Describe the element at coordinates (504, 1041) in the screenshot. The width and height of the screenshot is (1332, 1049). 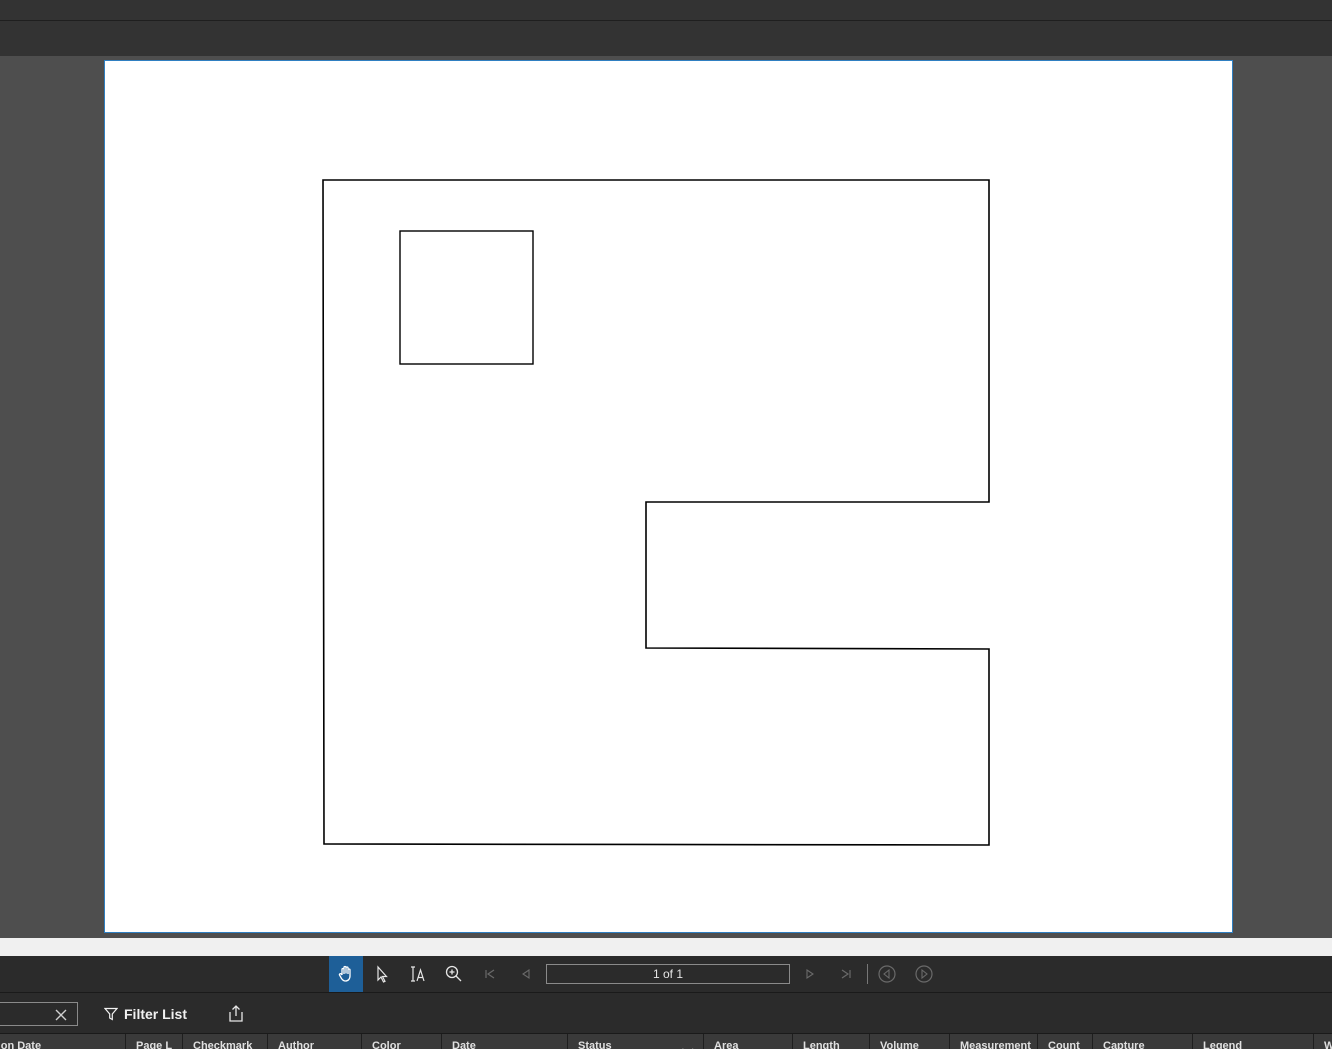
I see `column-header: Date` at that location.